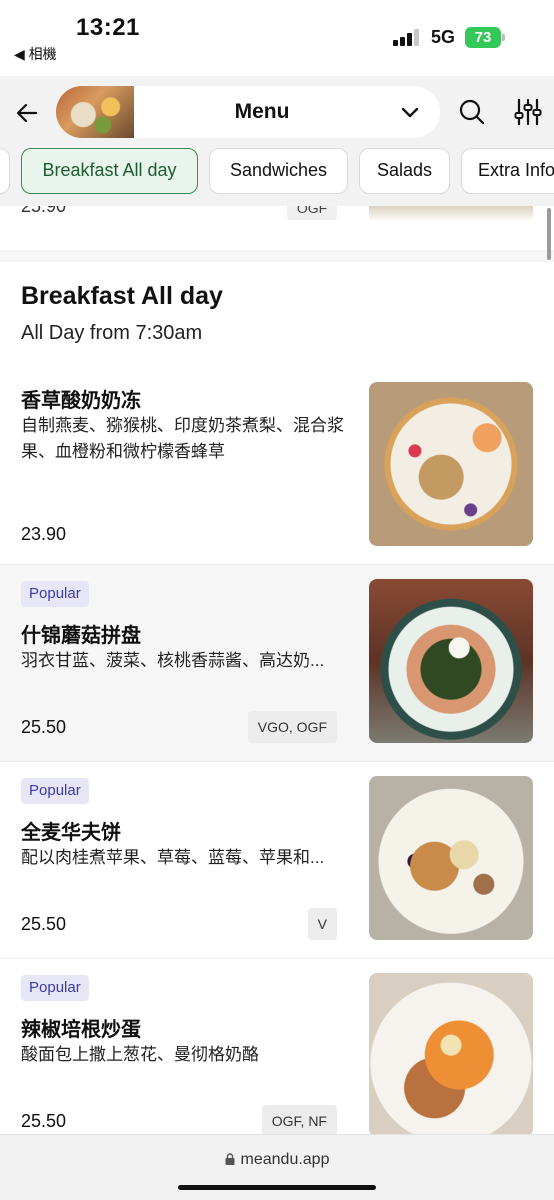 The width and height of the screenshot is (554, 1200). I want to click on search-button, so click(472, 112).